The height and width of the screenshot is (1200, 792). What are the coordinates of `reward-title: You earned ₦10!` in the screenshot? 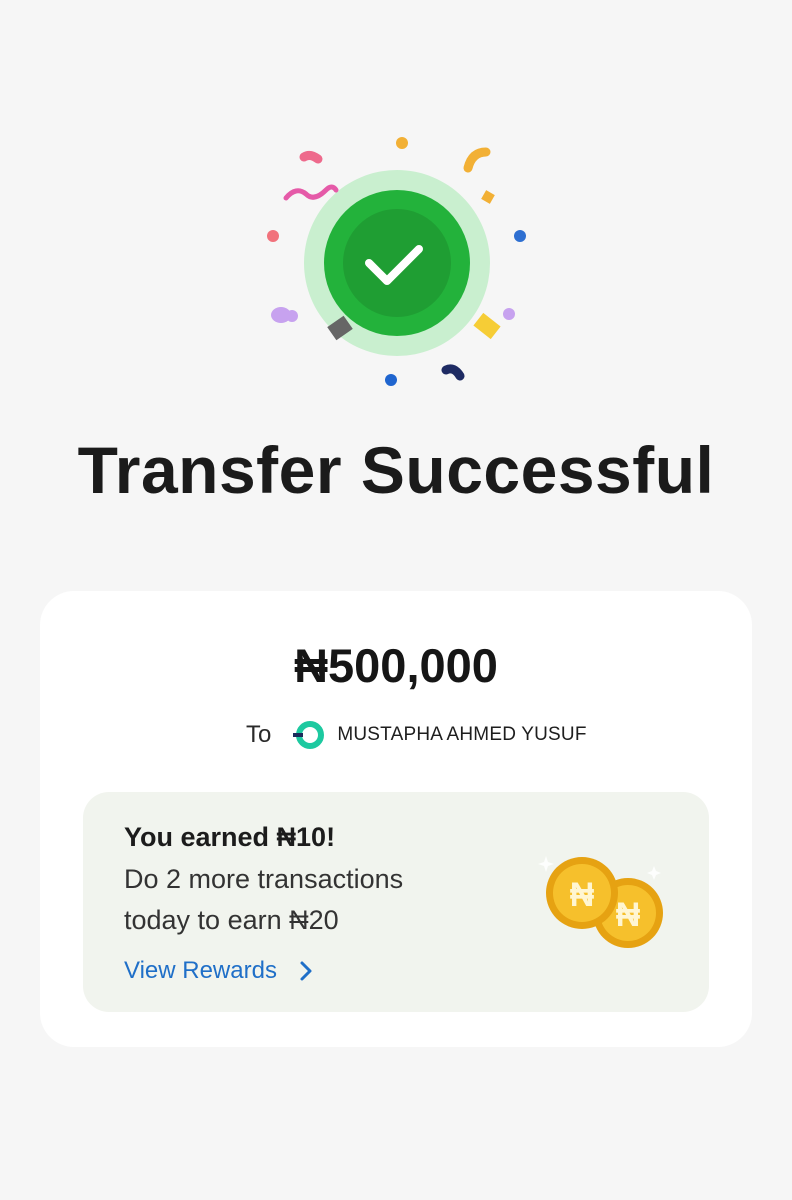 It's located at (230, 837).